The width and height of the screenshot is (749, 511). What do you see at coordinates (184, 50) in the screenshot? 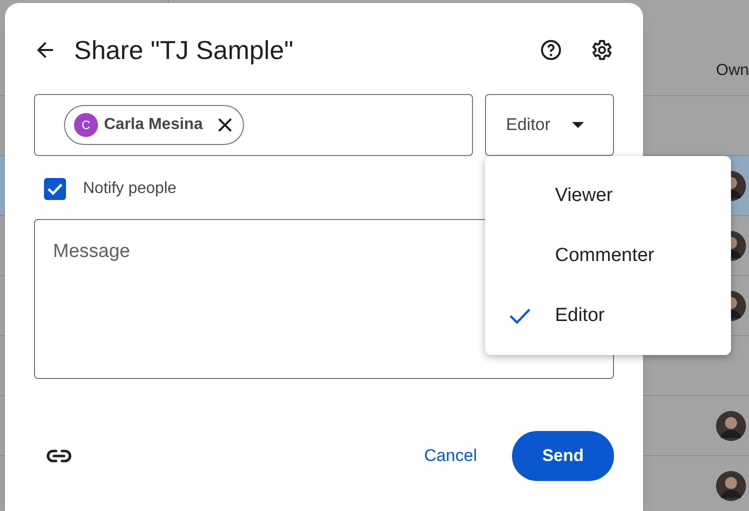
I see `dialog-title: Share "TJ Sample"` at bounding box center [184, 50].